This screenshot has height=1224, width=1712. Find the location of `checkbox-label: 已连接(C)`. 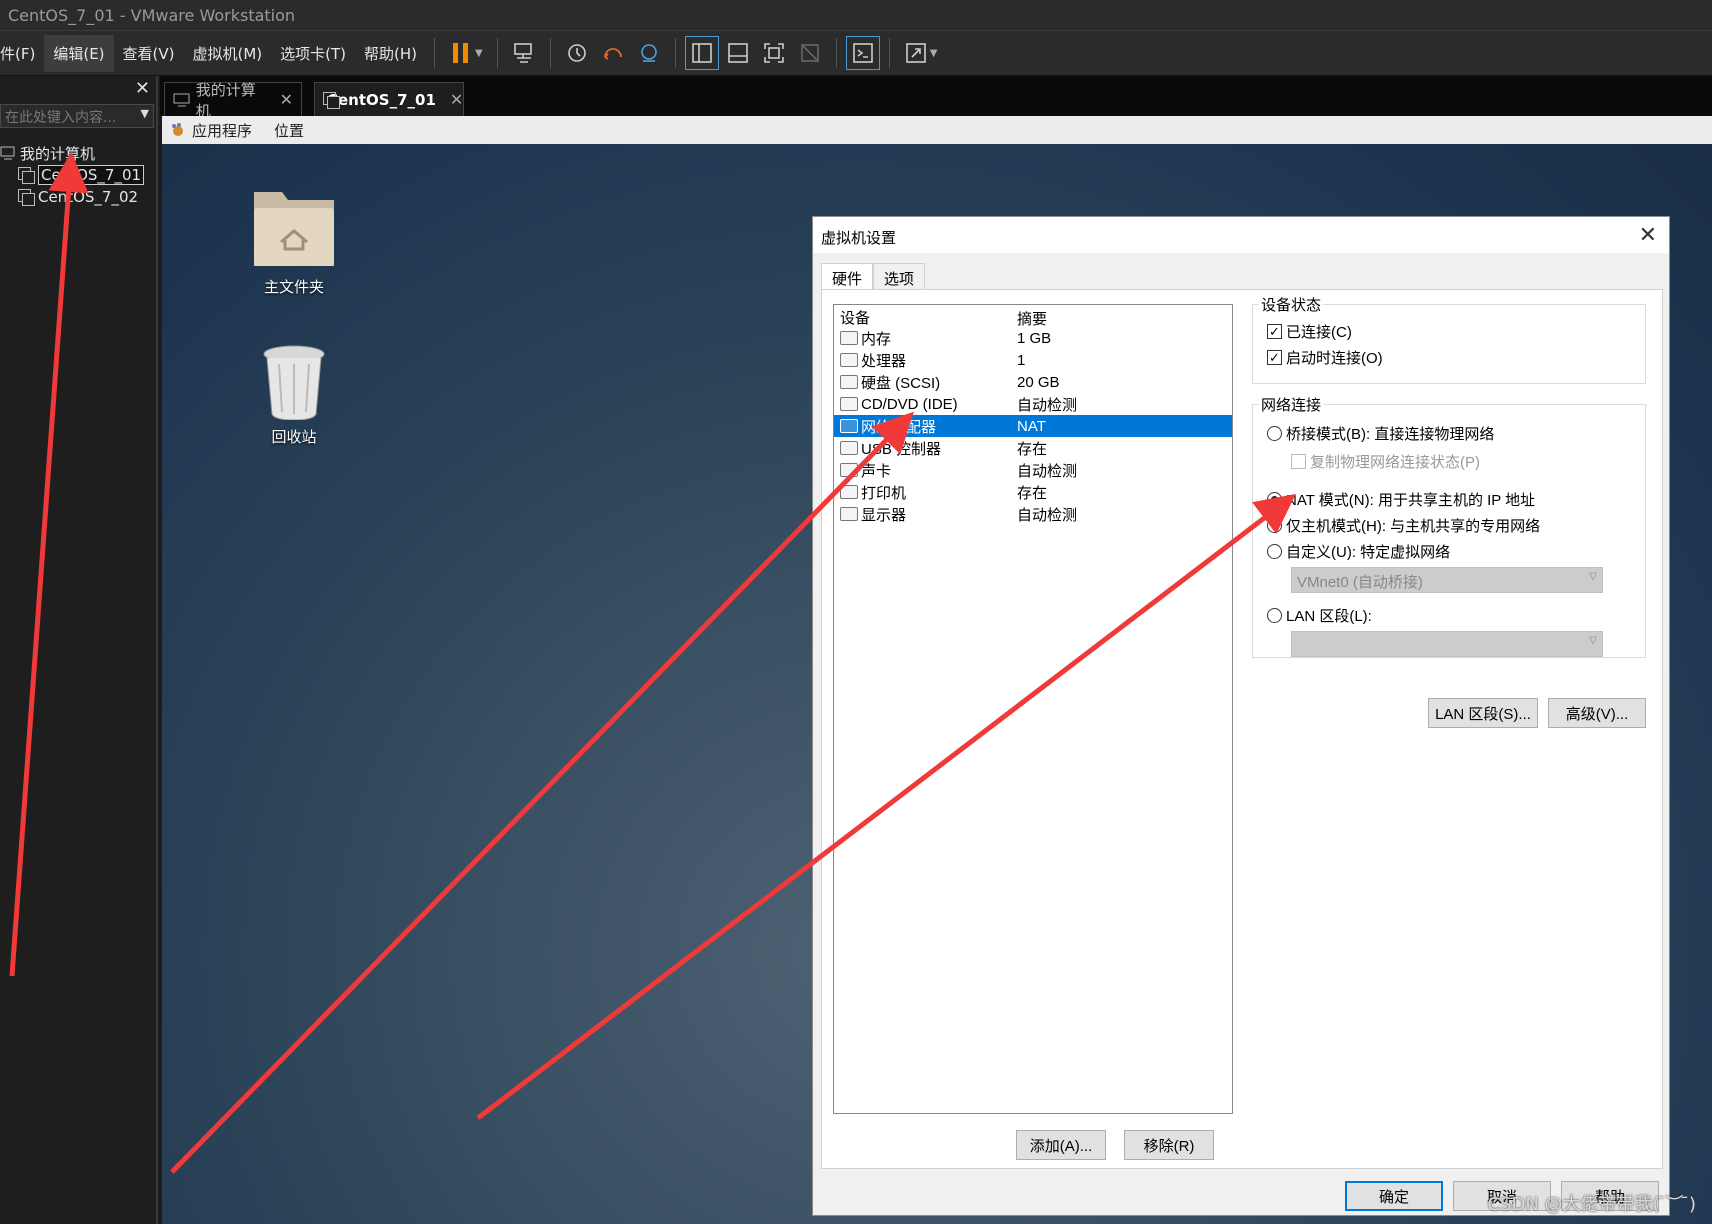

checkbox-label: 已连接(C) is located at coordinates (1319, 332).